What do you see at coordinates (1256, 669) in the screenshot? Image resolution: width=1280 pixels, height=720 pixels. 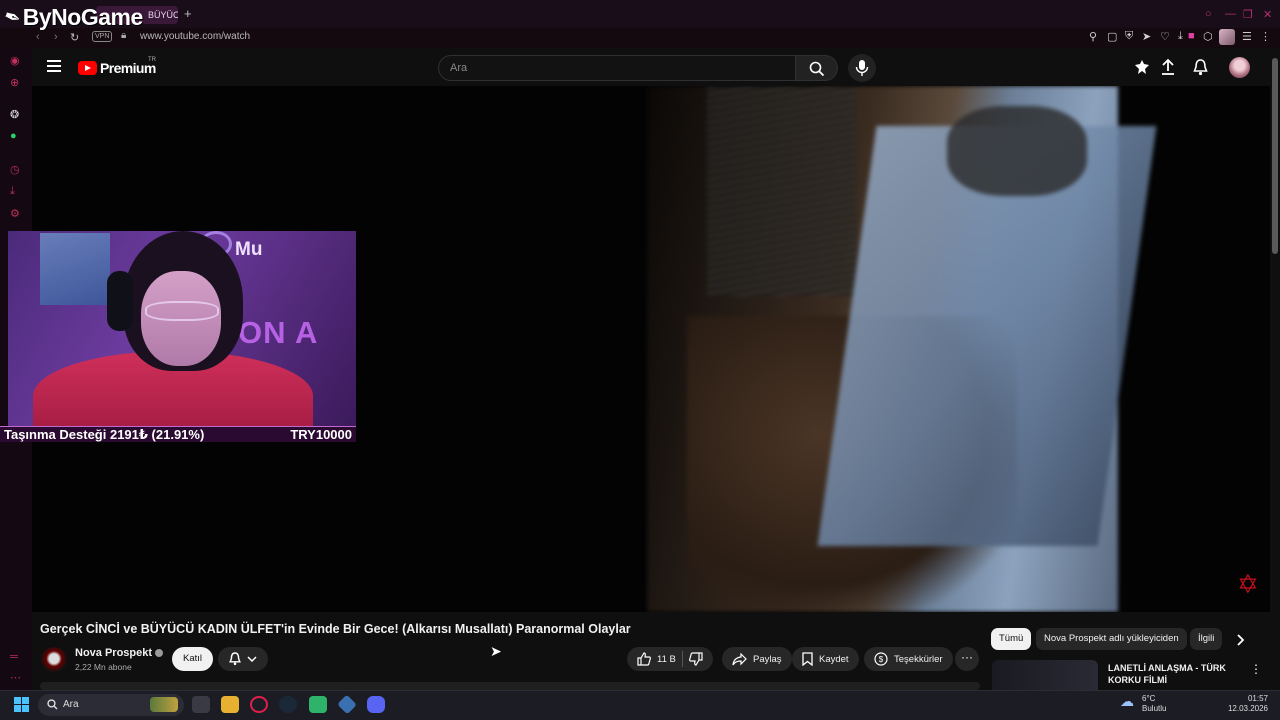 I see `recommendation-menu-button: ⋮` at bounding box center [1256, 669].